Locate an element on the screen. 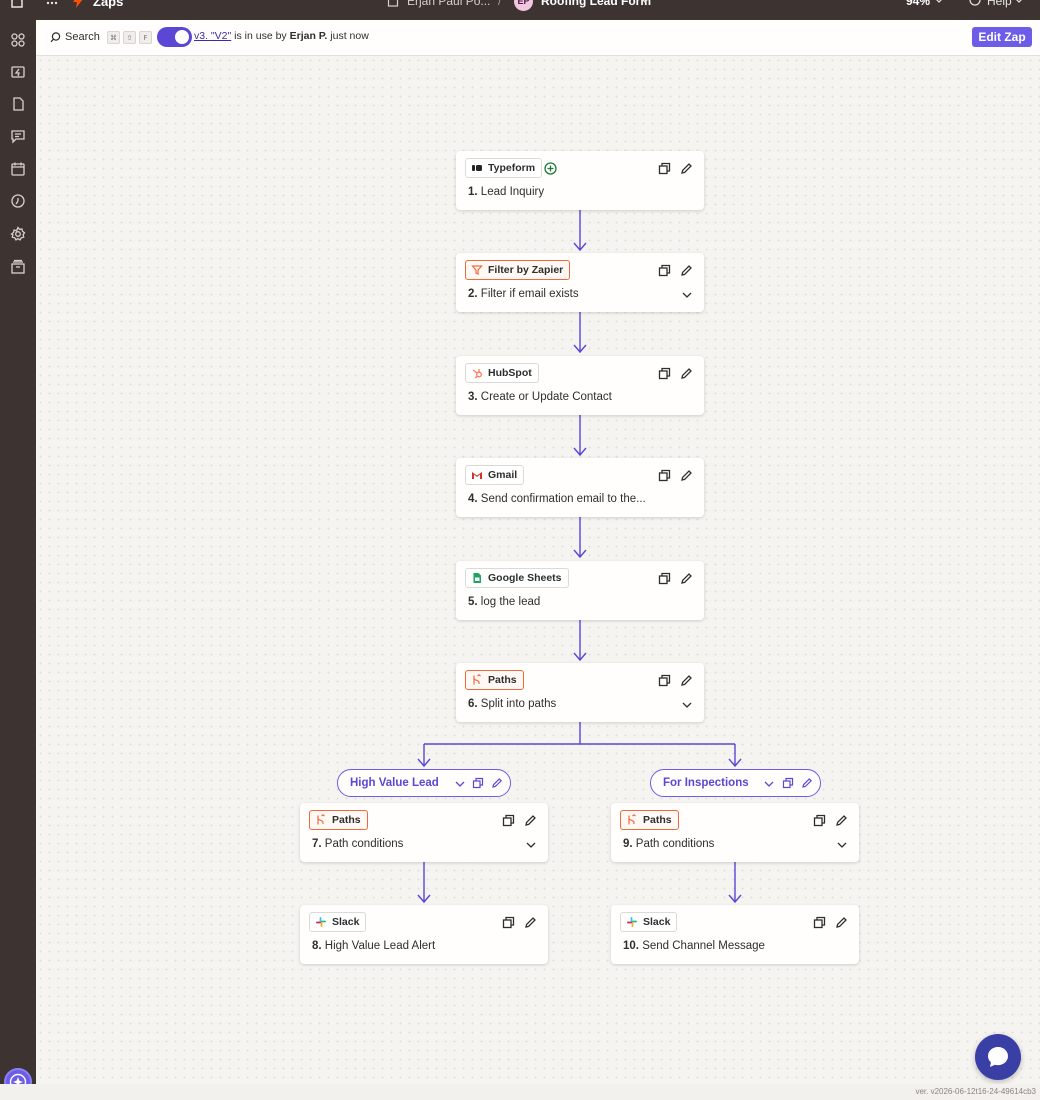 The image size is (1040, 1100). chat-icon is located at coordinates (18, 136).